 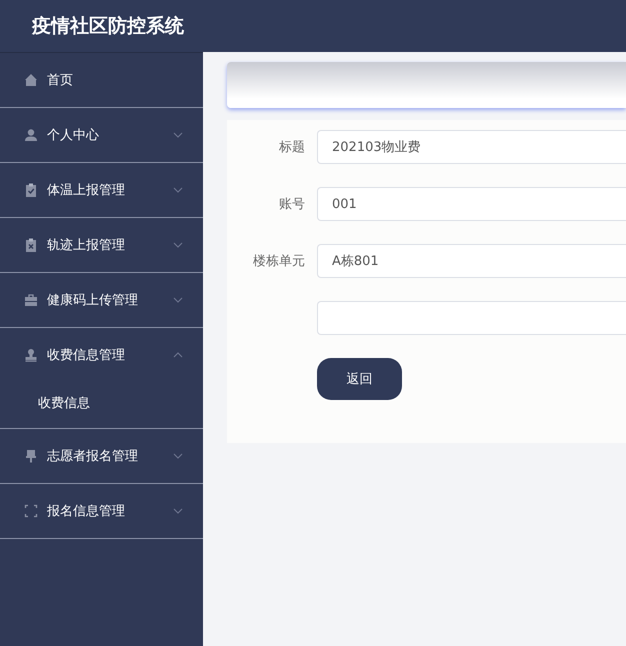 I want to click on chevron-up-icon, so click(x=178, y=355).